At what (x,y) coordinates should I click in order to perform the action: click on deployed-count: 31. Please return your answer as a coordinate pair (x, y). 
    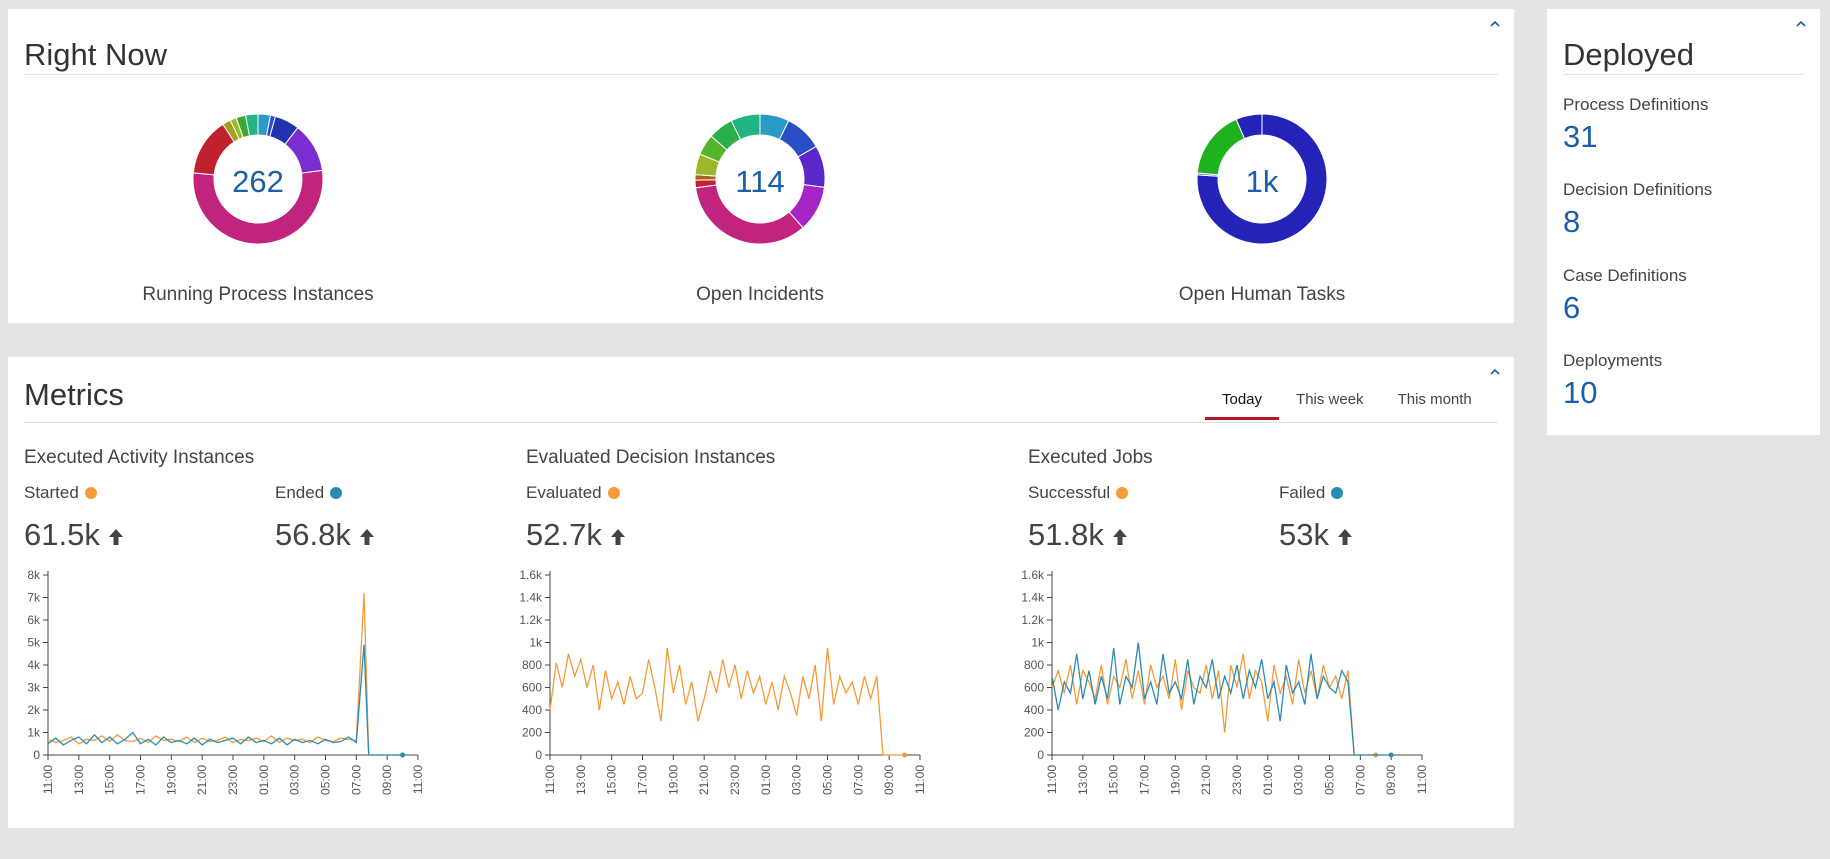
    Looking at the image, I should click on (1636, 137).